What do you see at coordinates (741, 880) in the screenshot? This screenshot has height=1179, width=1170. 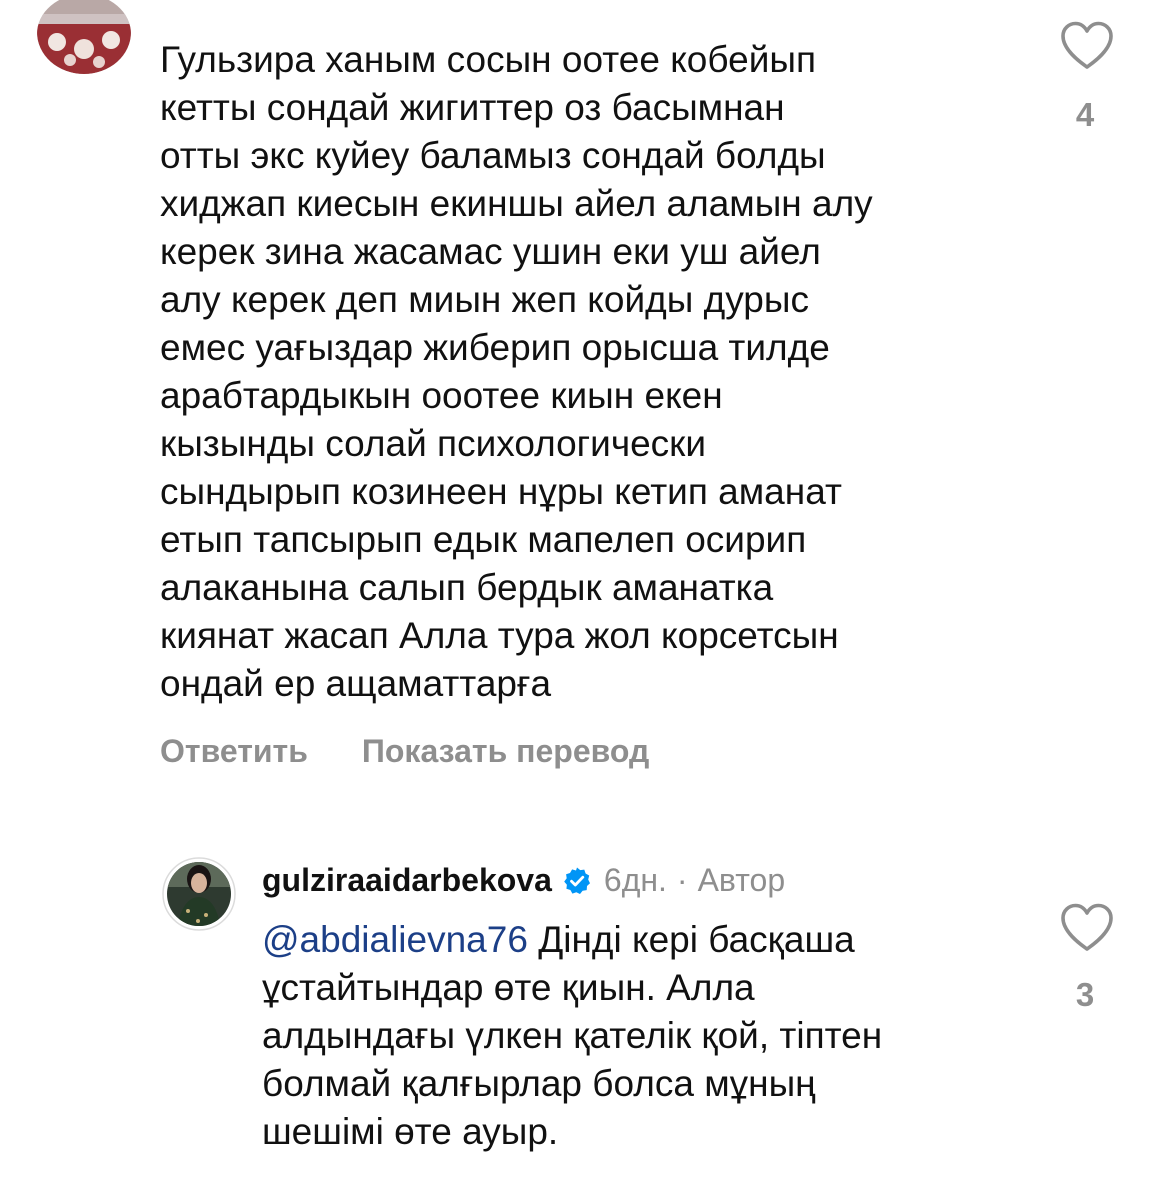 I see `author-label: Автор` at bounding box center [741, 880].